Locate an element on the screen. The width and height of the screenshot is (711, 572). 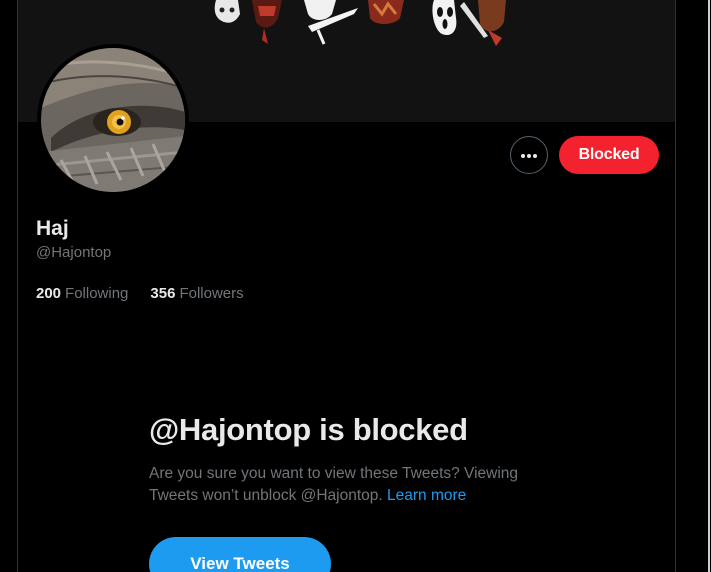
following-link: 200 Following is located at coordinates (82, 293).